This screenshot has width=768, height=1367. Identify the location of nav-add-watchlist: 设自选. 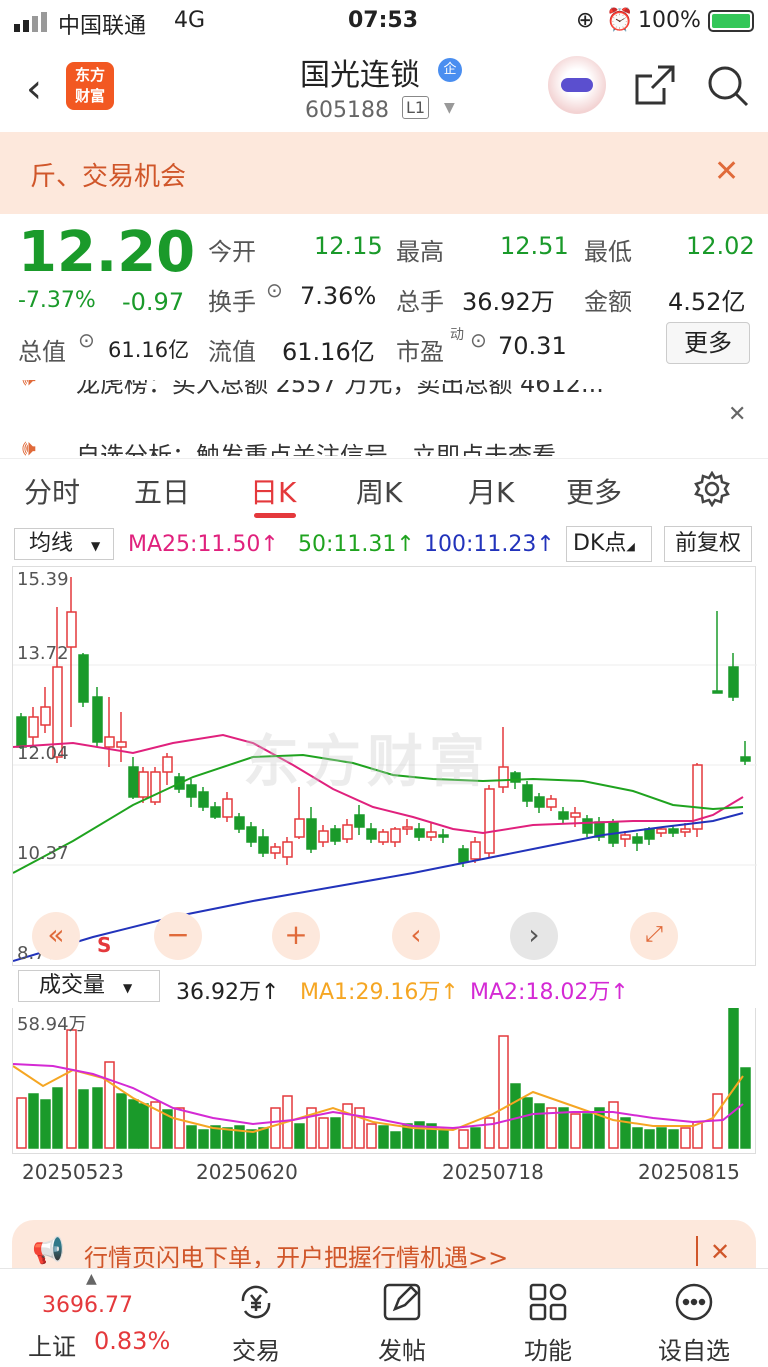
(694, 1323).